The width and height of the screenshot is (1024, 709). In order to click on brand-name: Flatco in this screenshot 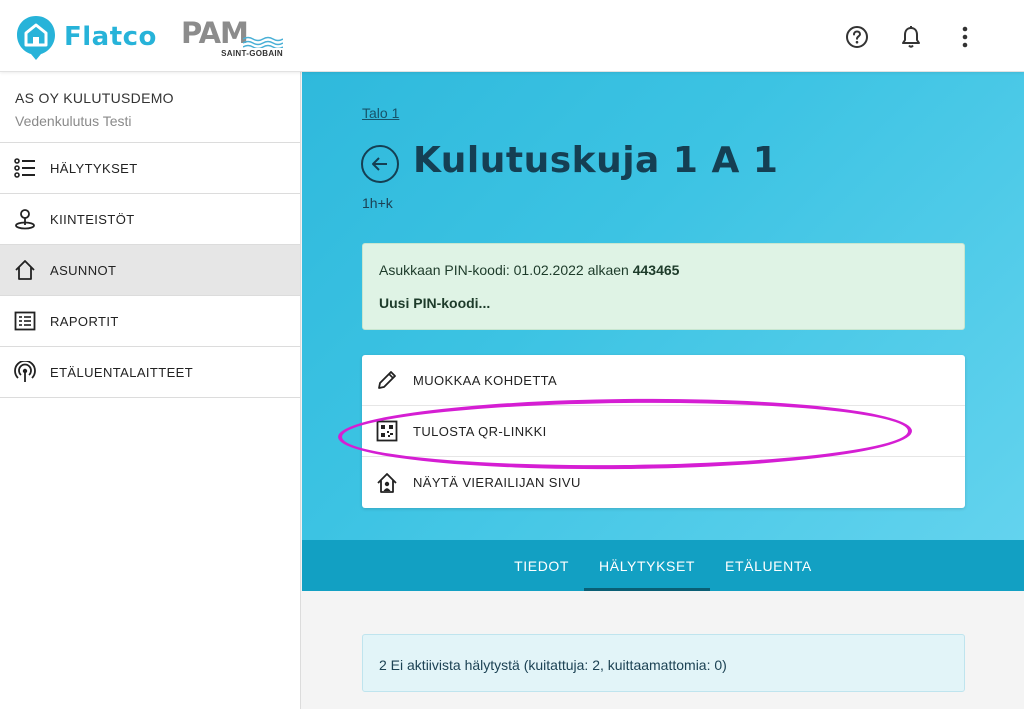, I will do `click(110, 37)`.